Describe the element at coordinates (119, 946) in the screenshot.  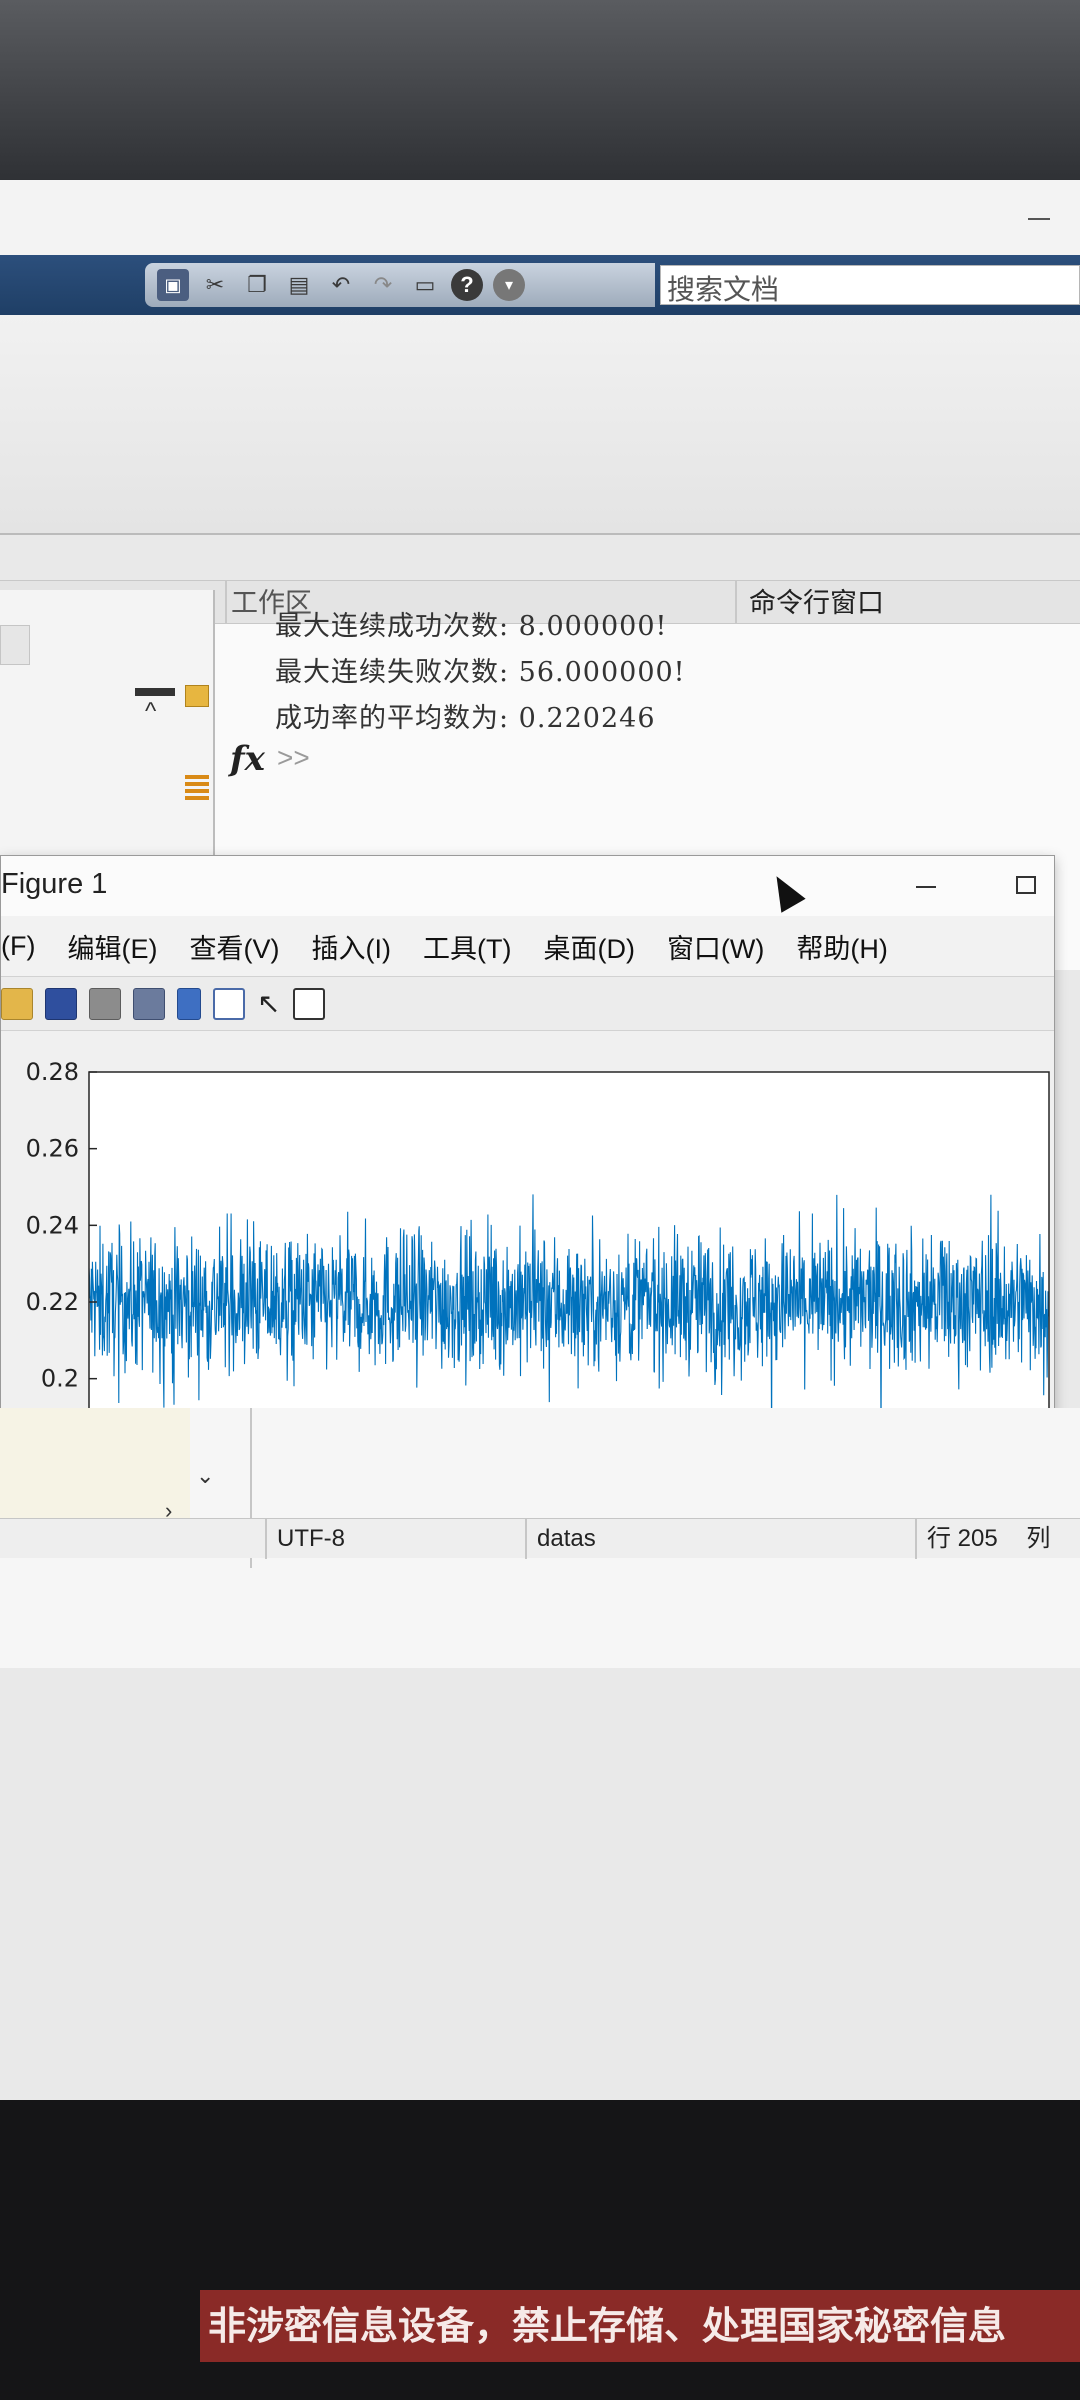
I see `menu-edit: 编辑(E)` at that location.